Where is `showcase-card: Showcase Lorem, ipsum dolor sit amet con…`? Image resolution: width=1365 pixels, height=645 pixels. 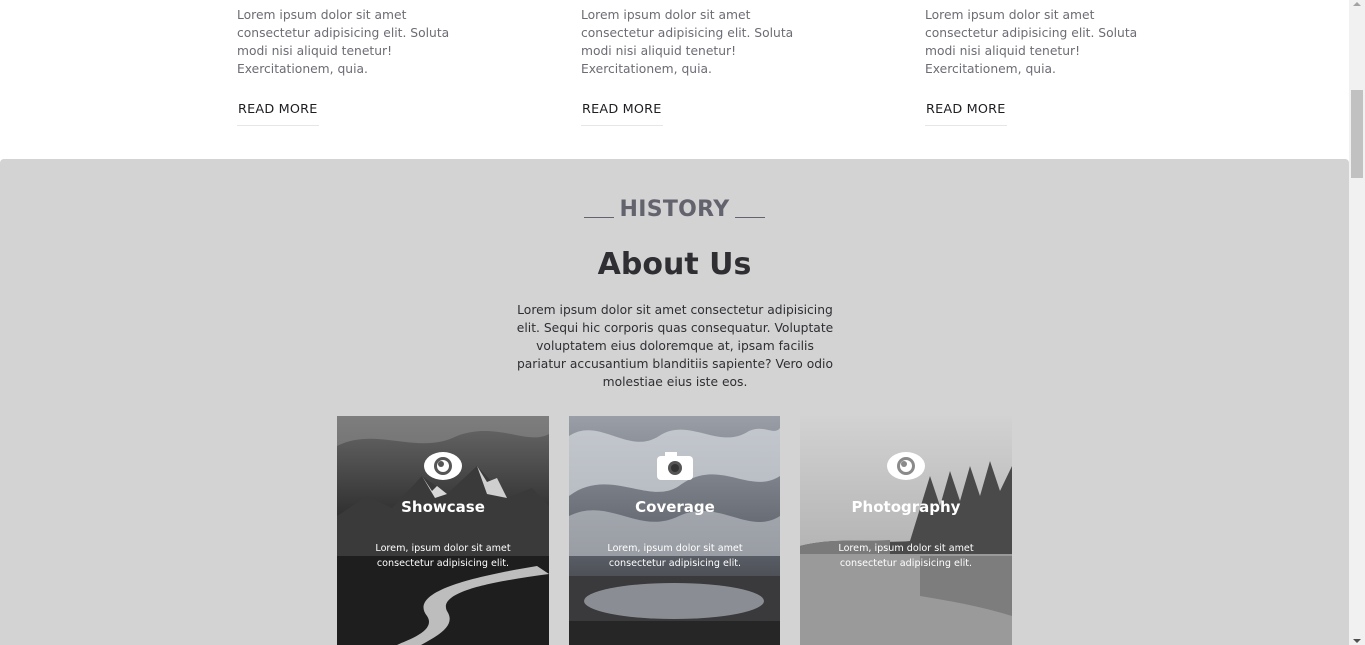 showcase-card: Showcase Lorem, ipsum dolor sit amet con… is located at coordinates (443, 530).